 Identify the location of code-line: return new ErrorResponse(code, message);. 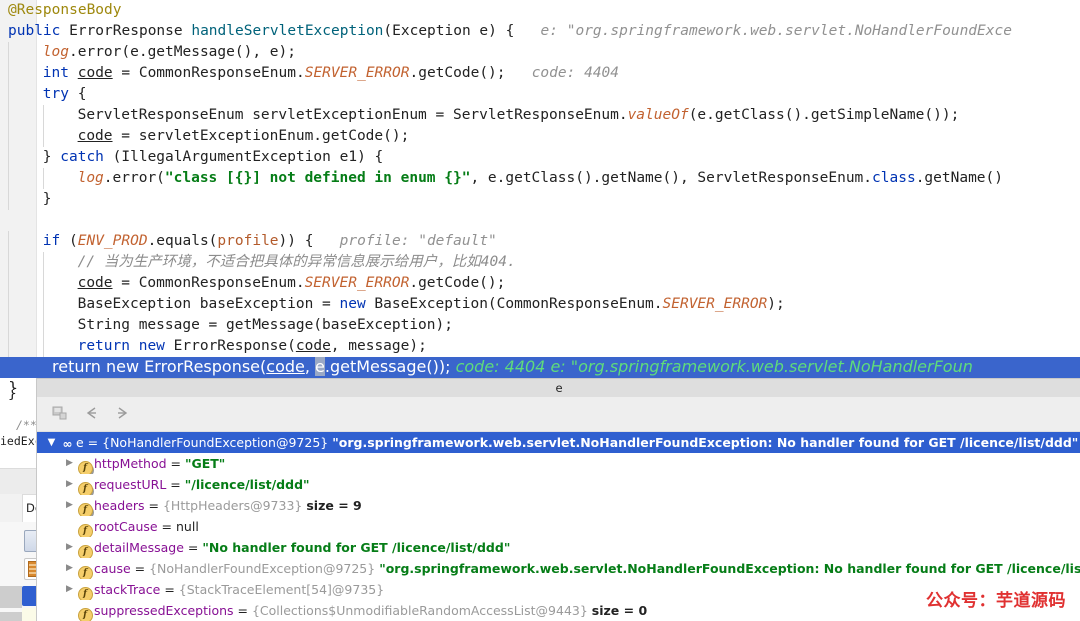
(540, 346).